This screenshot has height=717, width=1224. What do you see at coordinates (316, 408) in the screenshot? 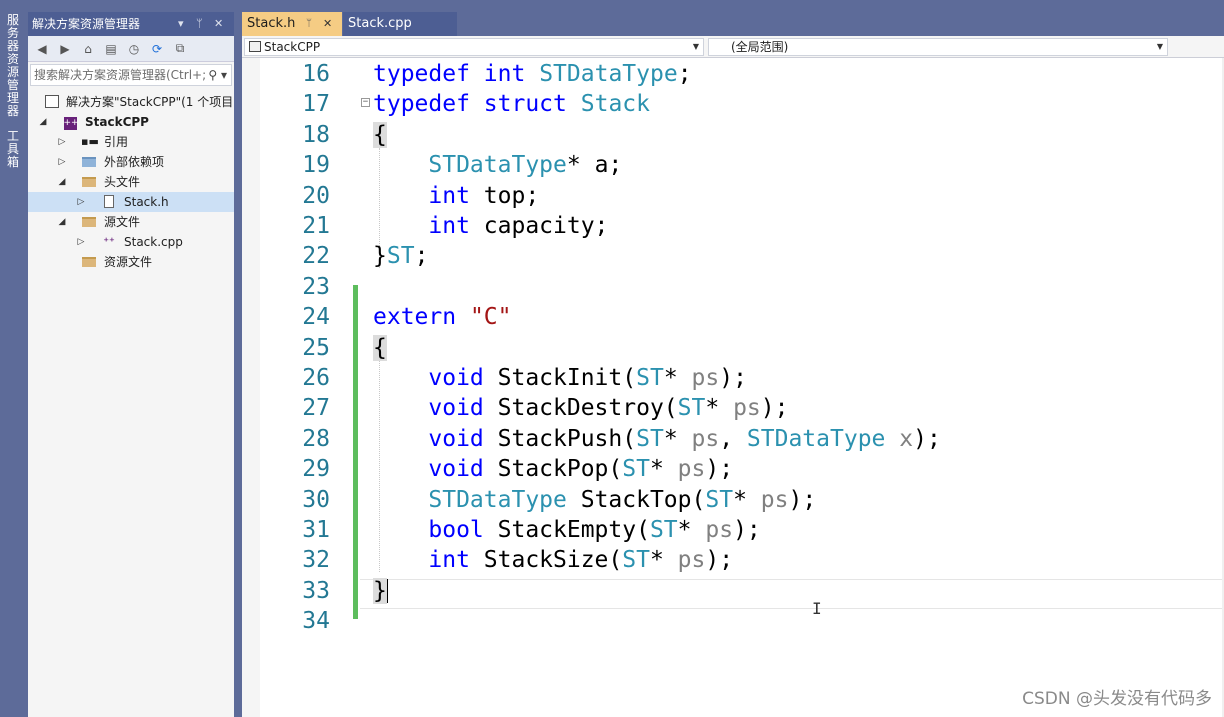
I see `line-number: 27` at bounding box center [316, 408].